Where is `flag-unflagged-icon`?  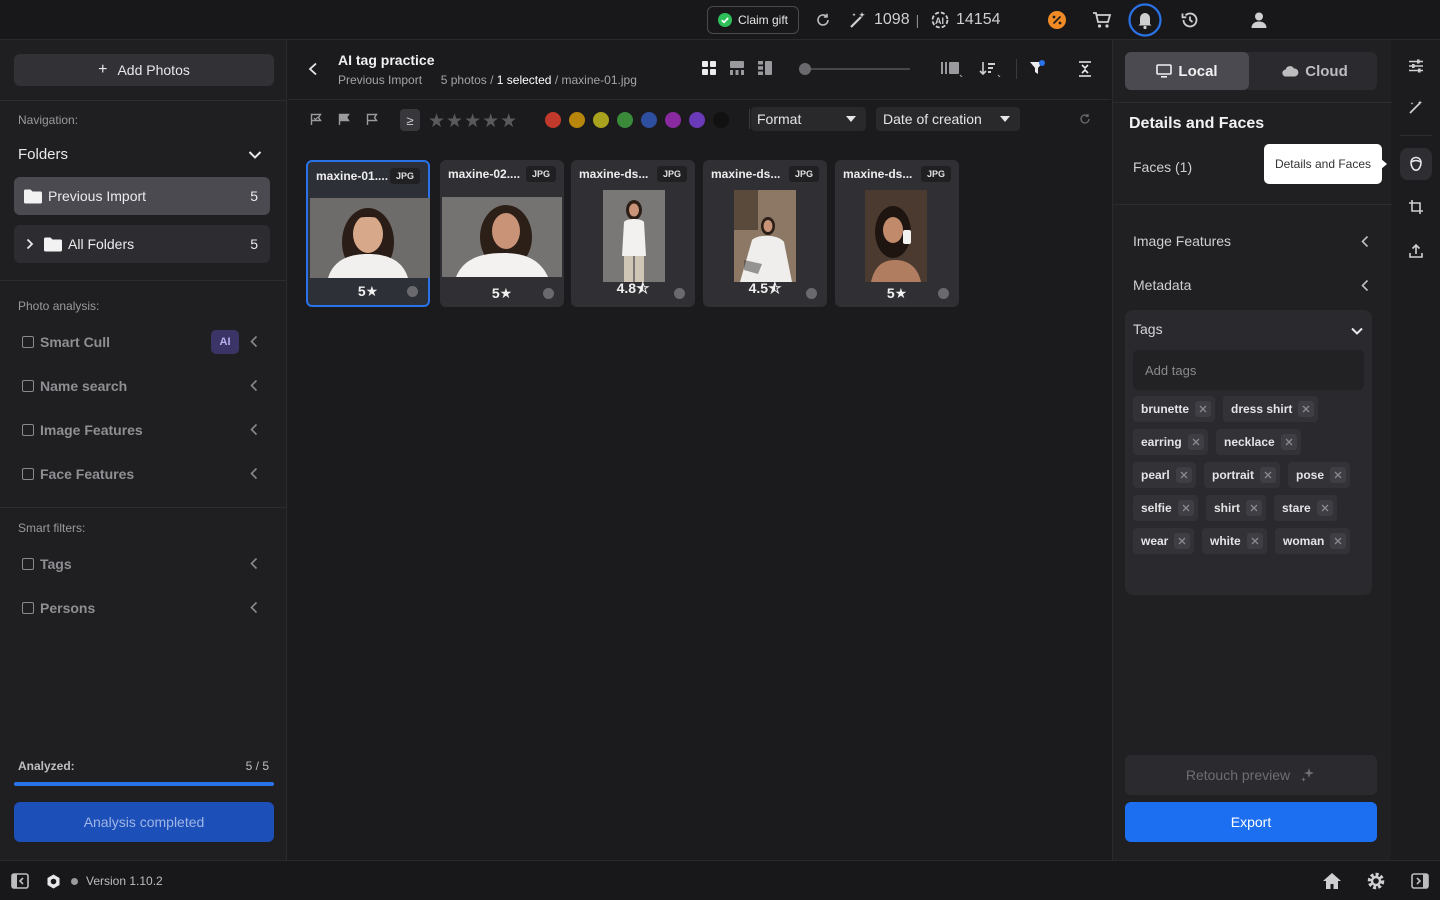 flag-unflagged-icon is located at coordinates (372, 119).